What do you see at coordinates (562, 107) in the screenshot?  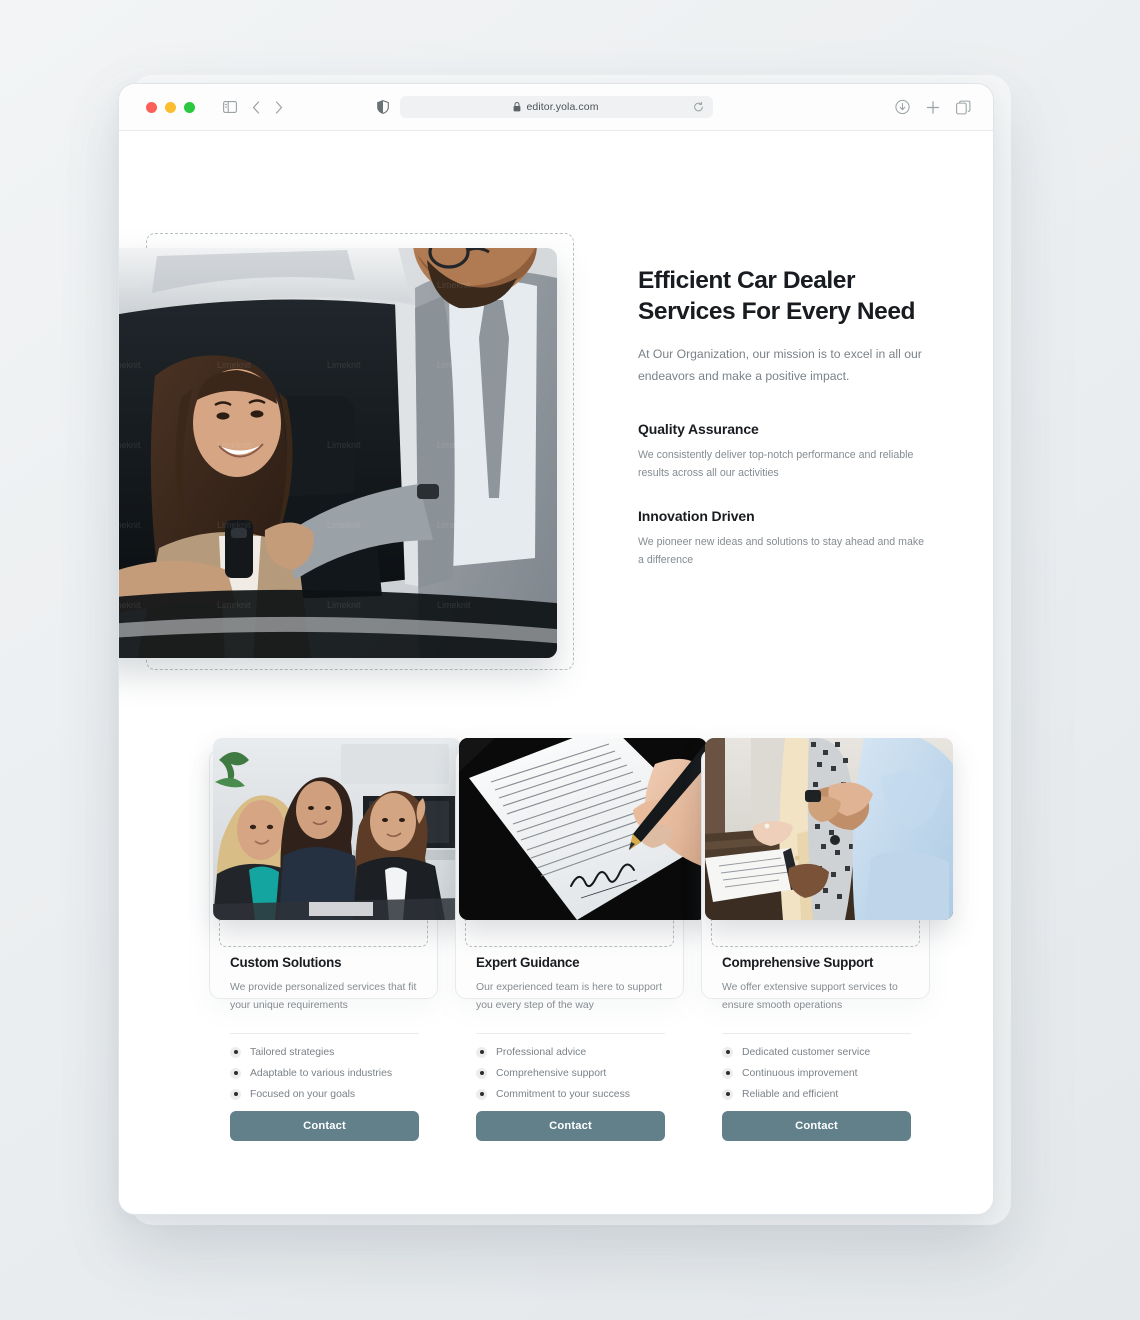 I see `url-text: editor.yola.com` at bounding box center [562, 107].